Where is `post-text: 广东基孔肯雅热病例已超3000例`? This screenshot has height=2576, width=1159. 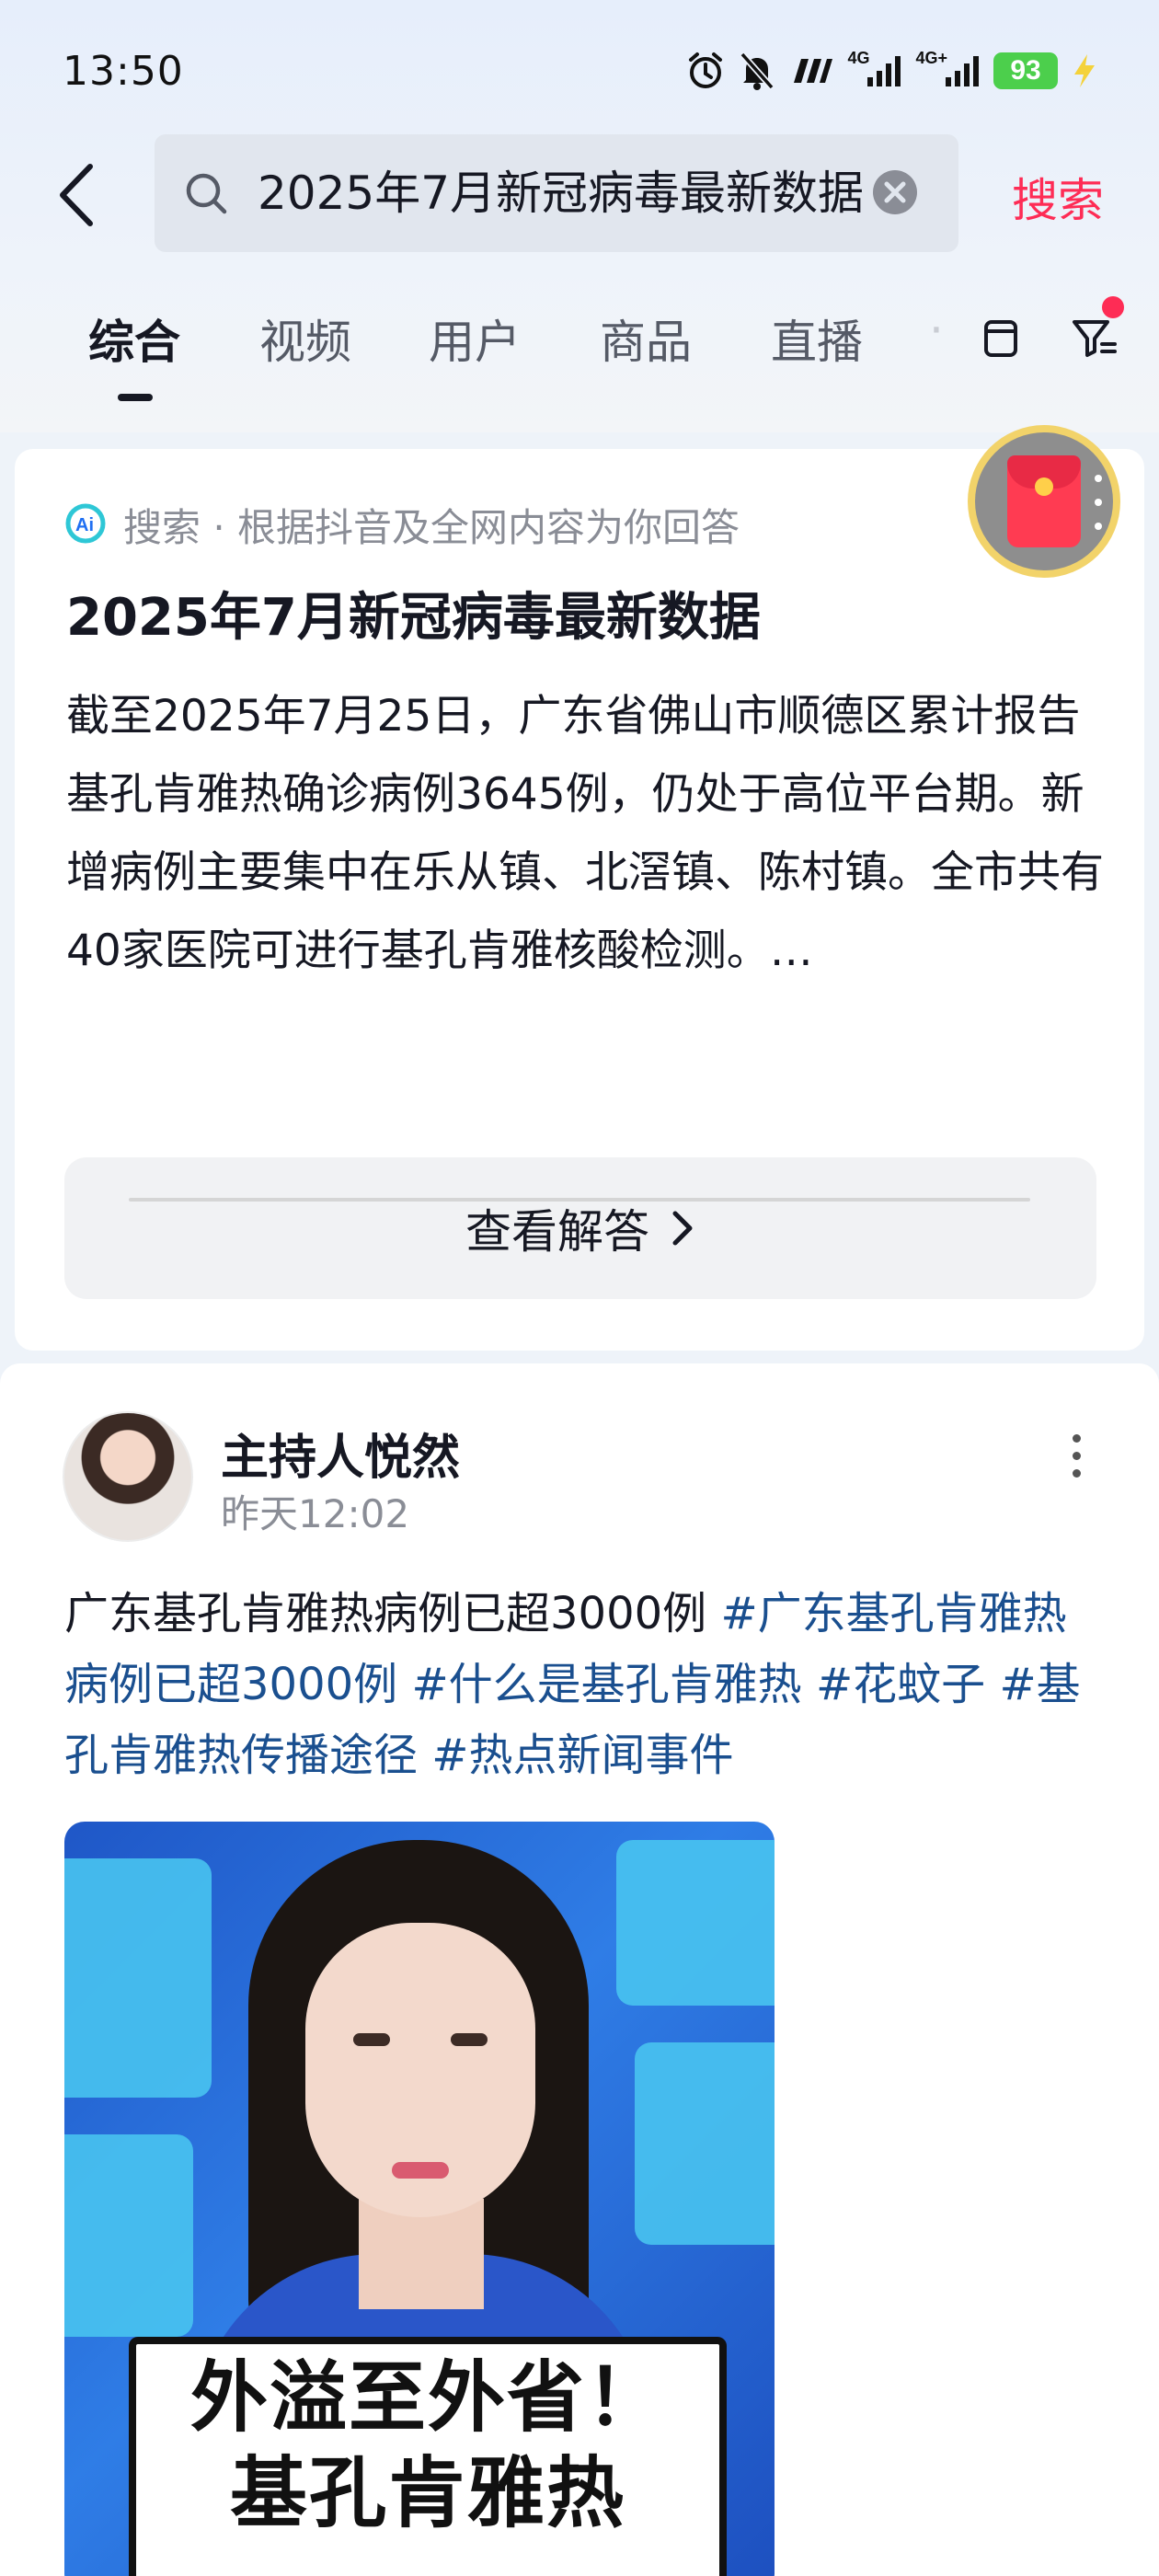 post-text: 广东基孔肯雅热病例已超3000例 is located at coordinates (385, 1613).